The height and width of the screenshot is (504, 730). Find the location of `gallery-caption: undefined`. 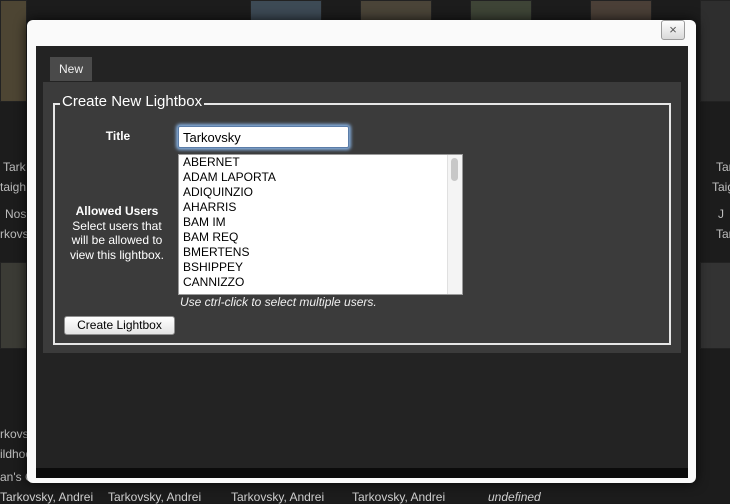

gallery-caption: undefined is located at coordinates (514, 497).